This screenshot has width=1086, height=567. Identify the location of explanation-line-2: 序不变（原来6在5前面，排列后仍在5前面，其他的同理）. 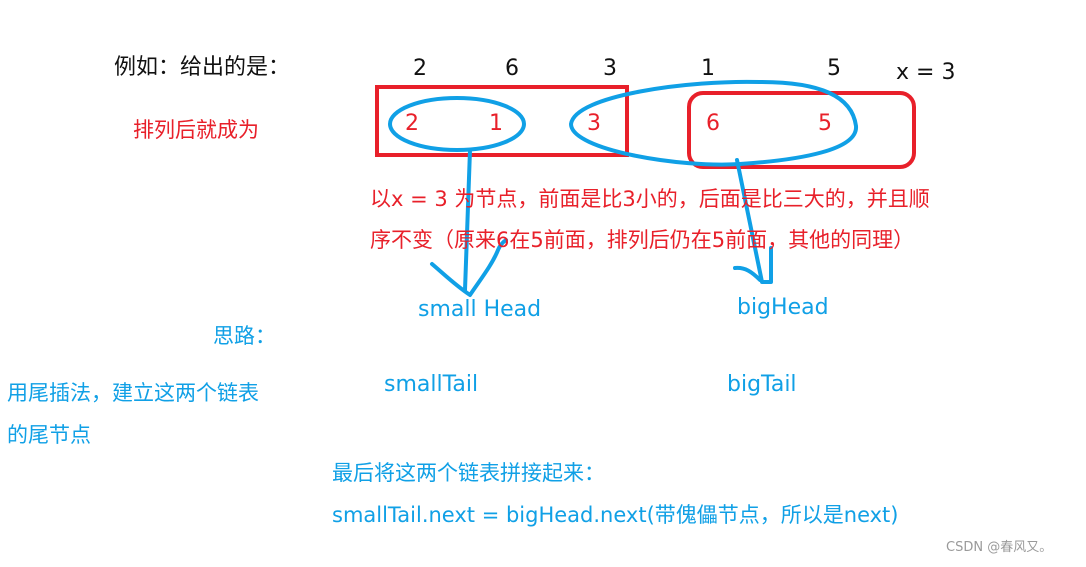
(642, 240).